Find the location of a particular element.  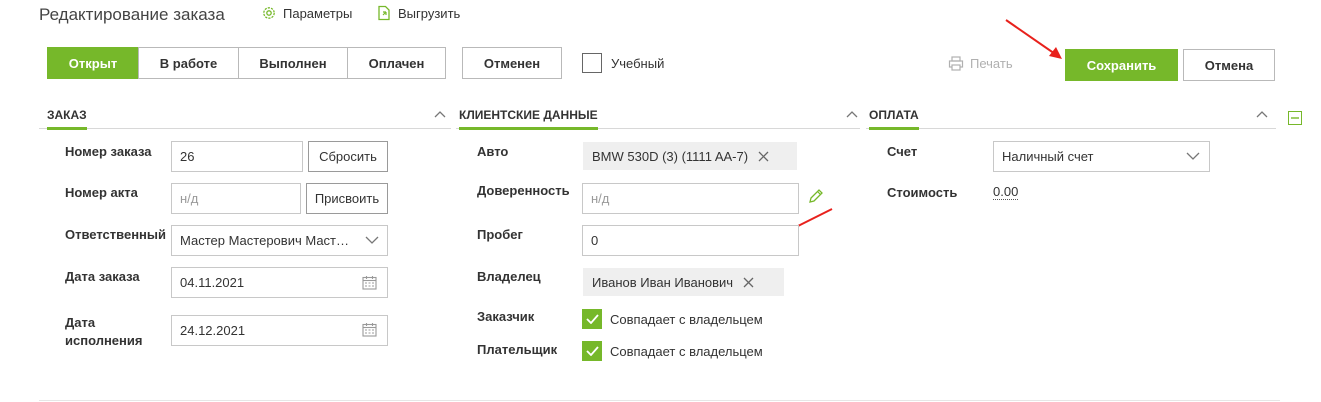

payment-collapse-chevron-up-icon is located at coordinates (1262, 114).